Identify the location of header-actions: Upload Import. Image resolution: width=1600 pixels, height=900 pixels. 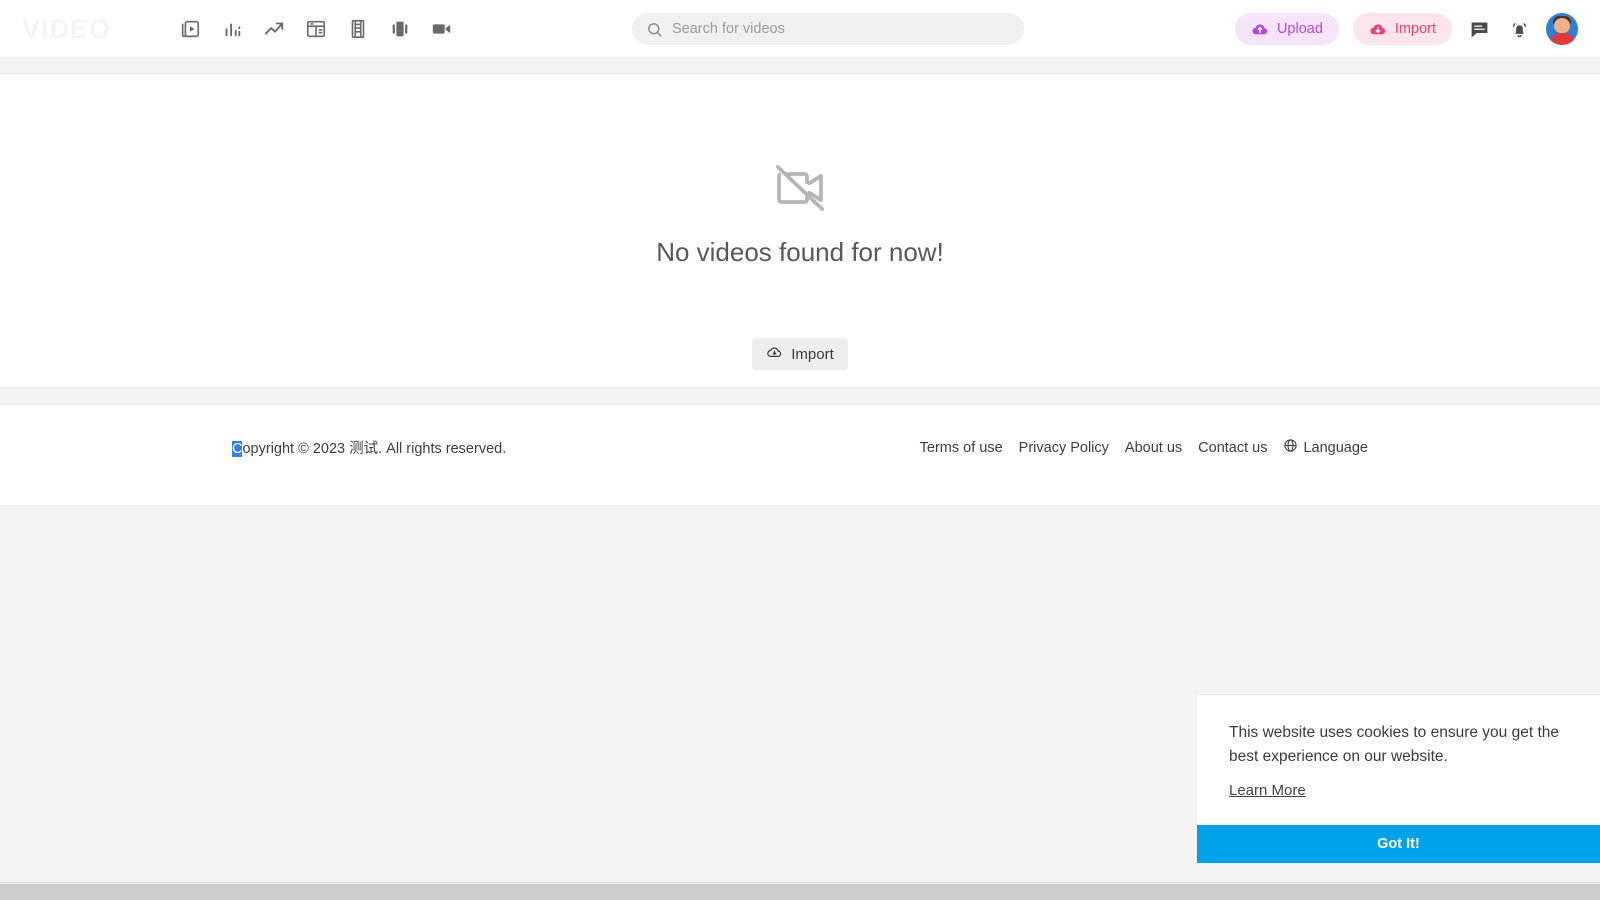
(1406, 29).